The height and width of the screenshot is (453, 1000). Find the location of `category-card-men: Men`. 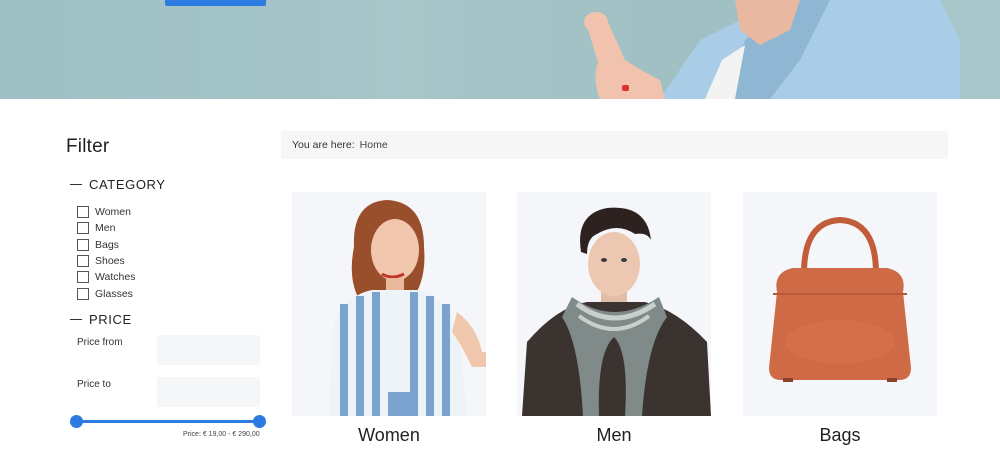

category-card-men: Men is located at coordinates (614, 322).